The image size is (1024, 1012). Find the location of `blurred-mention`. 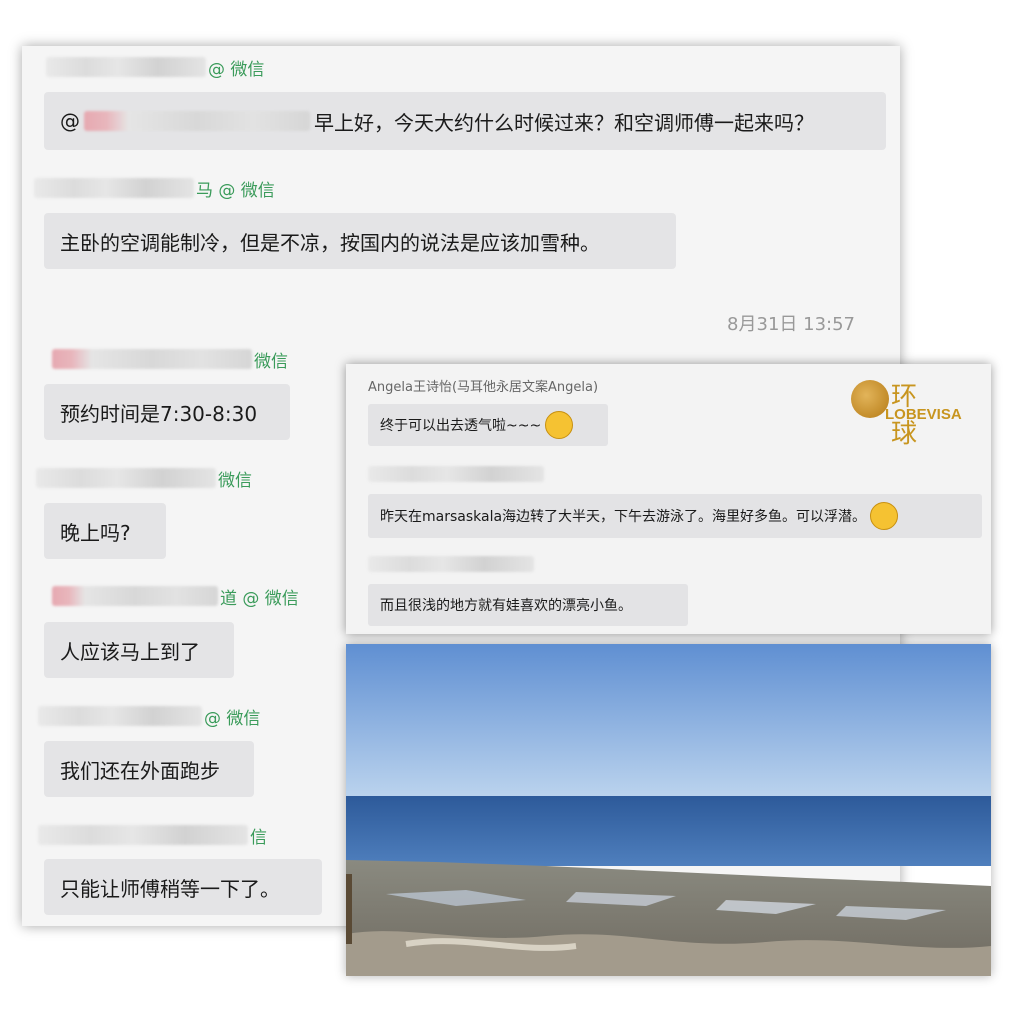

blurred-mention is located at coordinates (197, 121).